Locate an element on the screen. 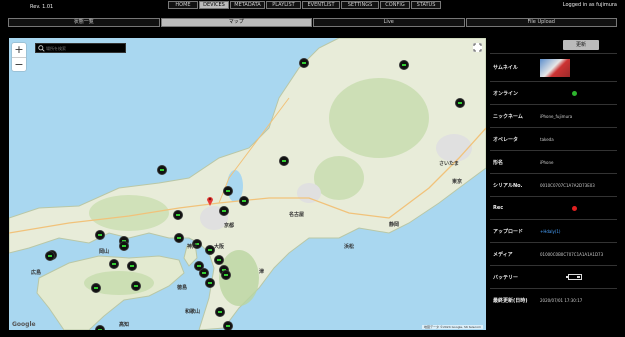  detail-row: シリアルNo. 0010C0707C1A7A2D73E03 is located at coordinates (553, 184).